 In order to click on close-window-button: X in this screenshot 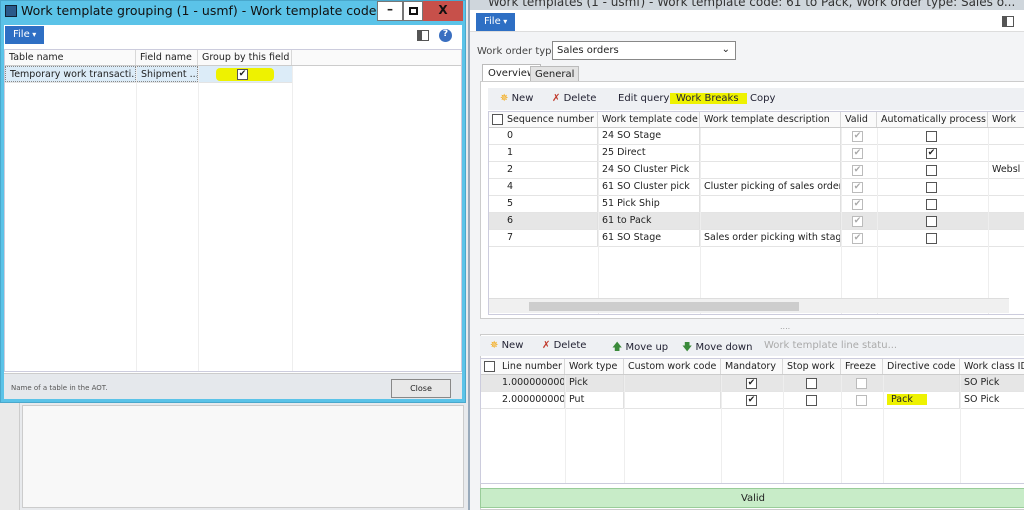, I will do `click(443, 11)`.